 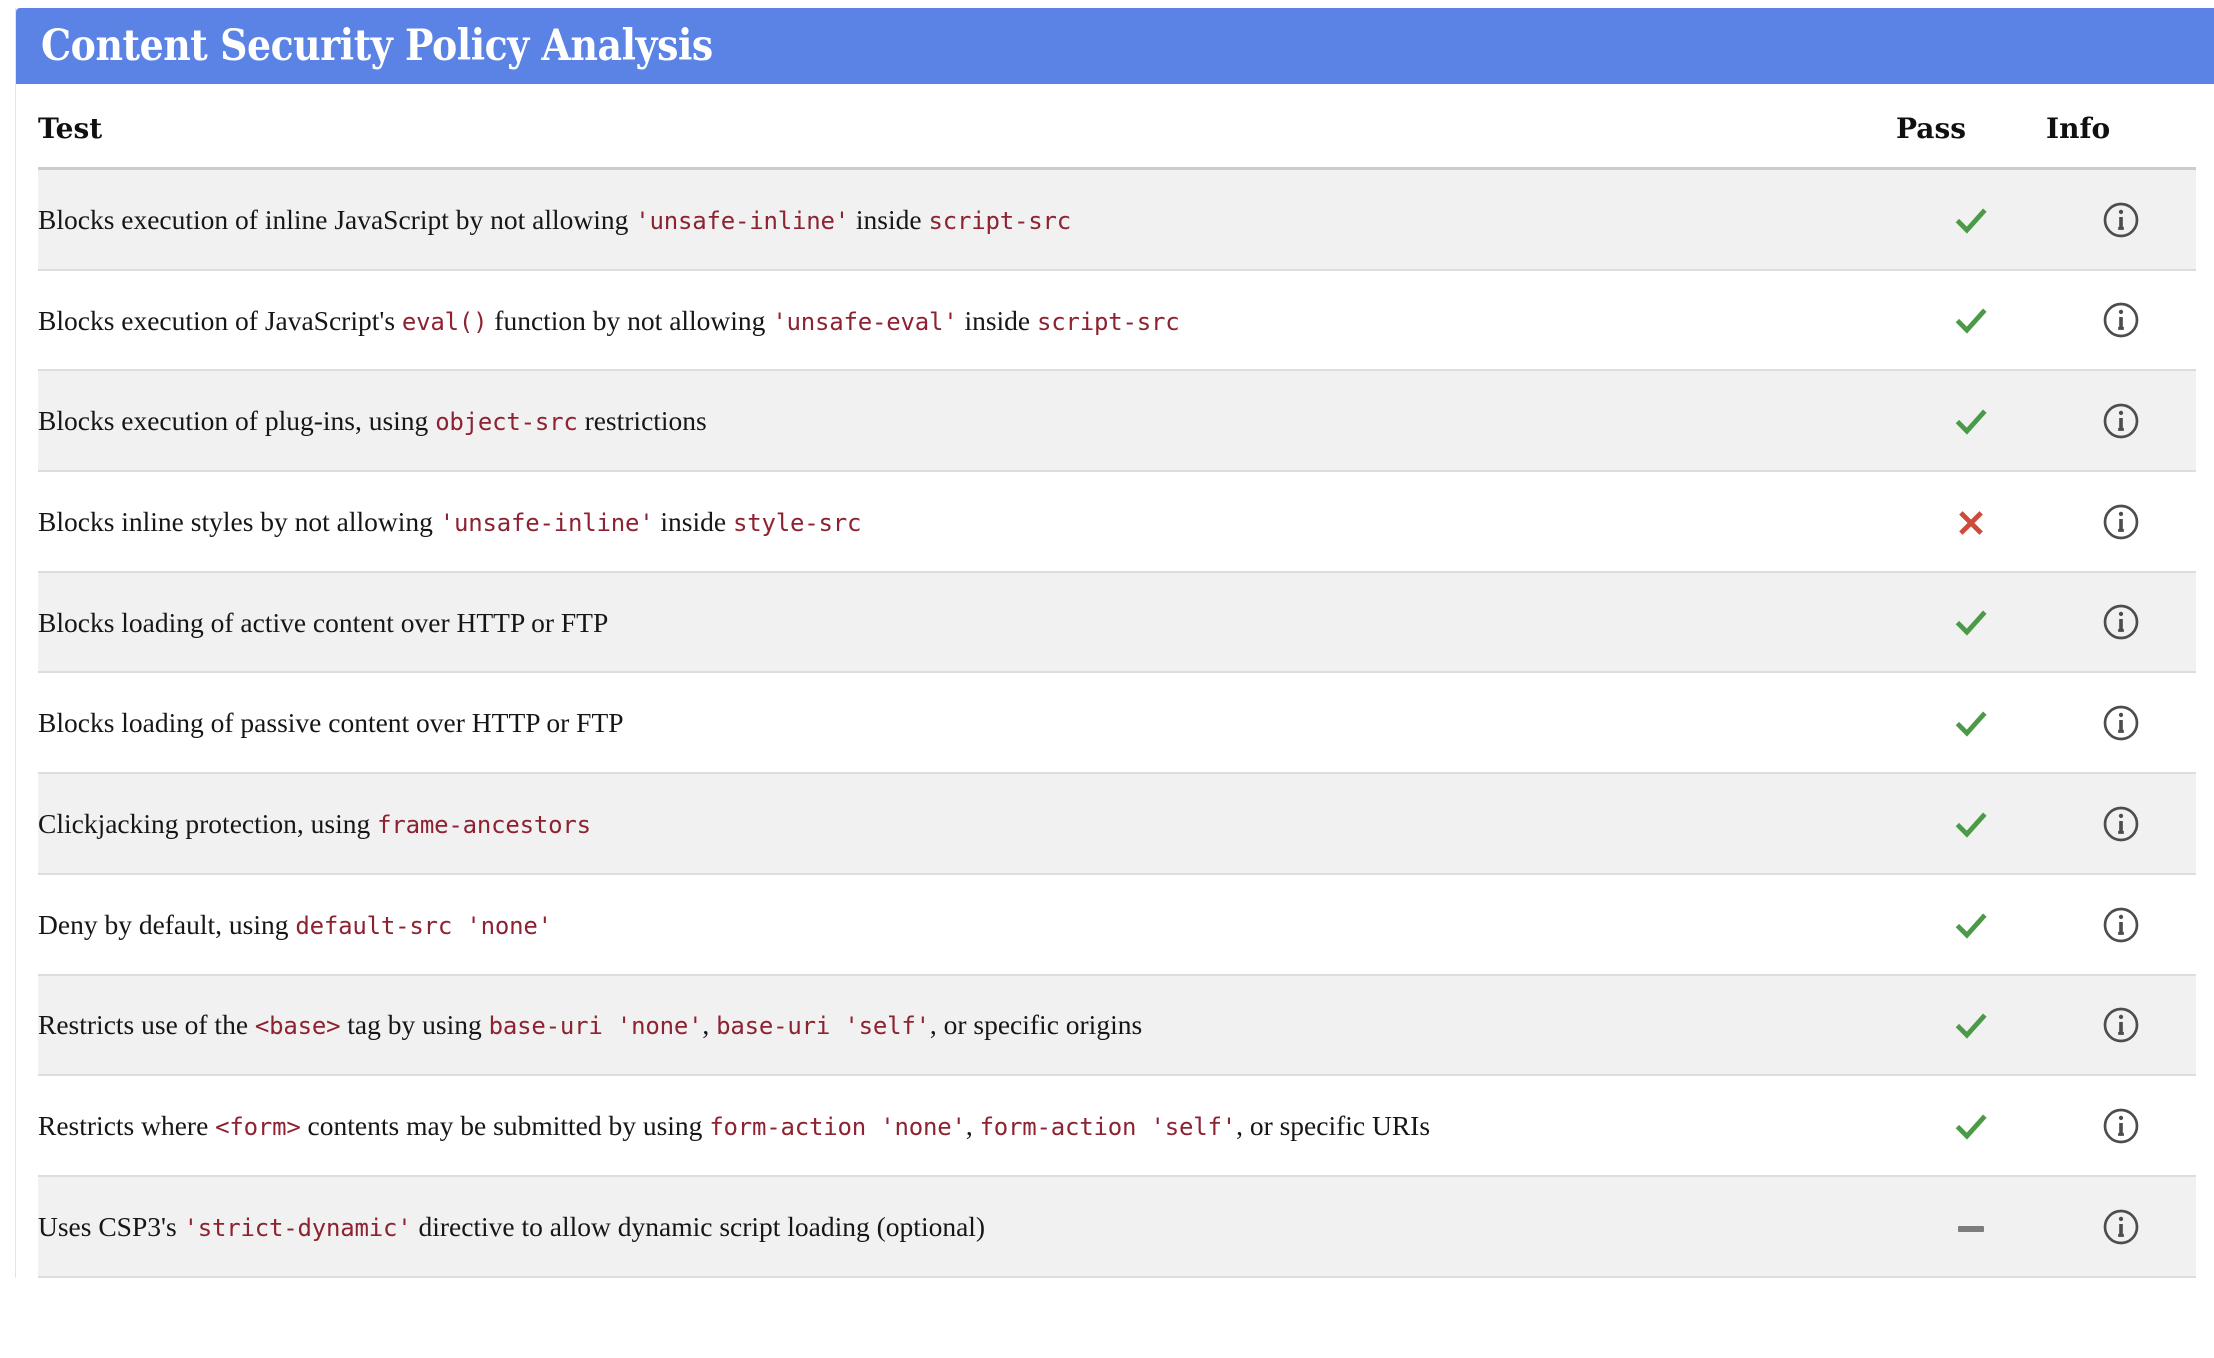 What do you see at coordinates (797, 522) in the screenshot?
I see `csp-directive-code: style-src` at bounding box center [797, 522].